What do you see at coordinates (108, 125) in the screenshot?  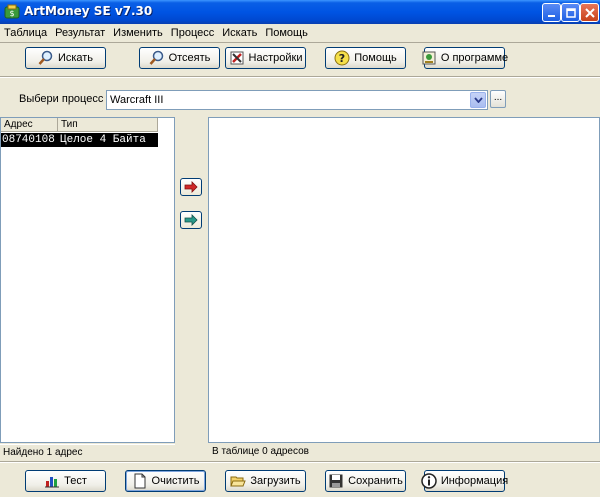 I see `column-header-type: Тип` at bounding box center [108, 125].